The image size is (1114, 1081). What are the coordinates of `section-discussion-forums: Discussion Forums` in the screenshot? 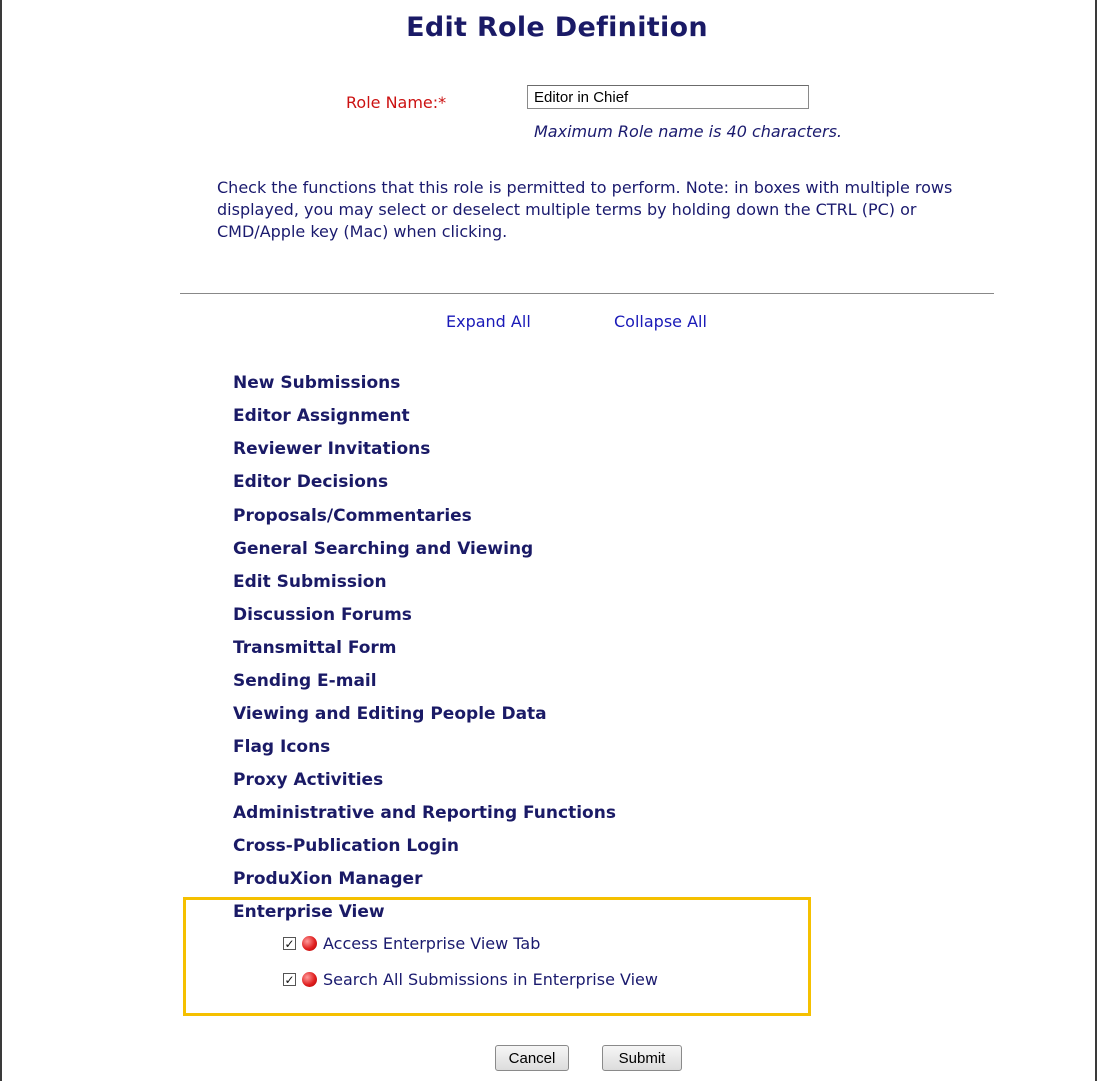 It's located at (322, 615).